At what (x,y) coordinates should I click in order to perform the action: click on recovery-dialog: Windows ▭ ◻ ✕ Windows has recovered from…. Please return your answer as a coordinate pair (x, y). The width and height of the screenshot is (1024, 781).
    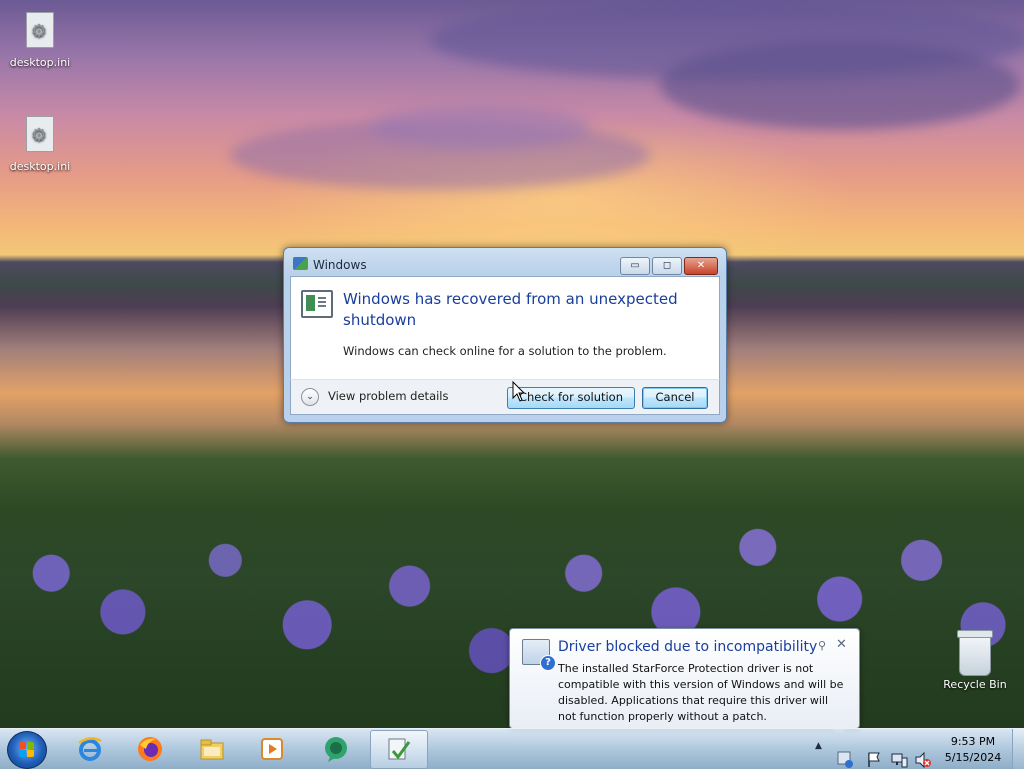
    Looking at the image, I should click on (505, 335).